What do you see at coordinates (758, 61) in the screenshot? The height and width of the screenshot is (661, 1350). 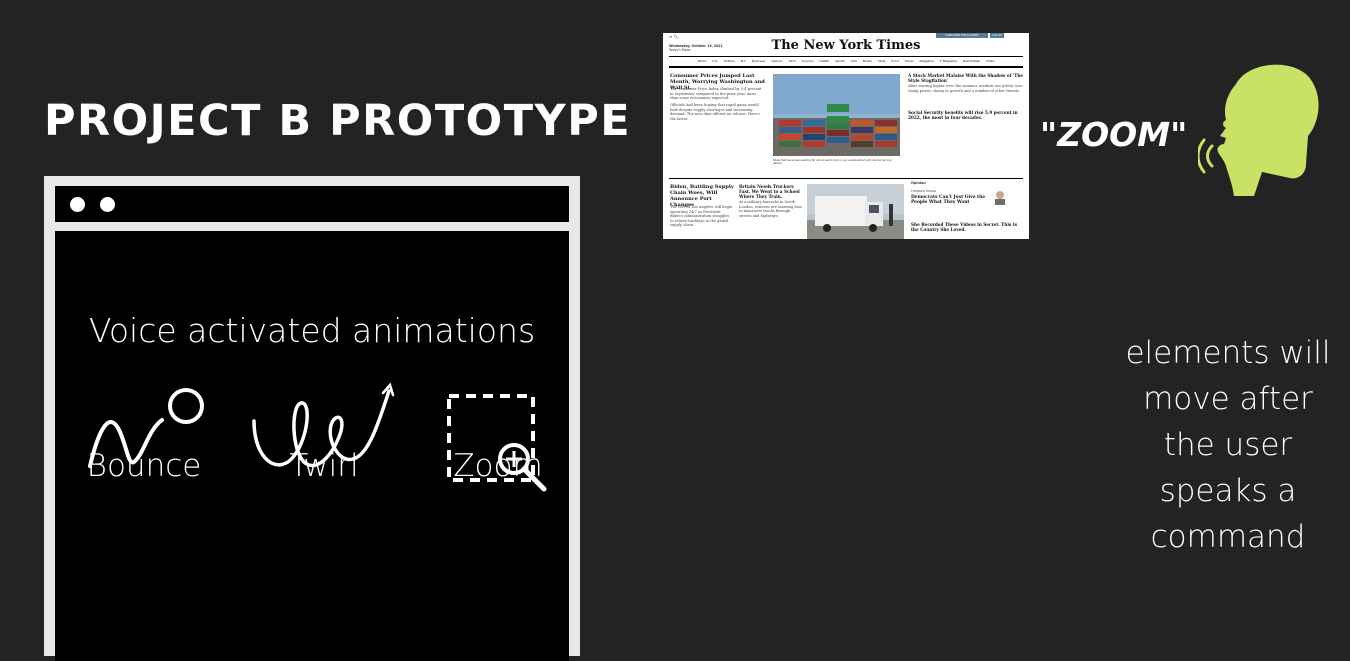 I see `nav-item: Business` at bounding box center [758, 61].